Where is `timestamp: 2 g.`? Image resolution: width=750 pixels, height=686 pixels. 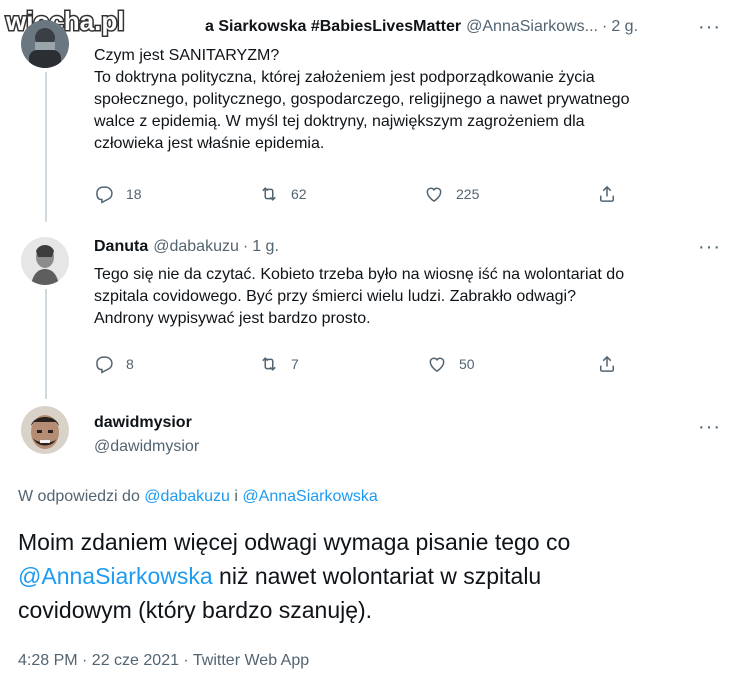
timestamp: 2 g. is located at coordinates (624, 27).